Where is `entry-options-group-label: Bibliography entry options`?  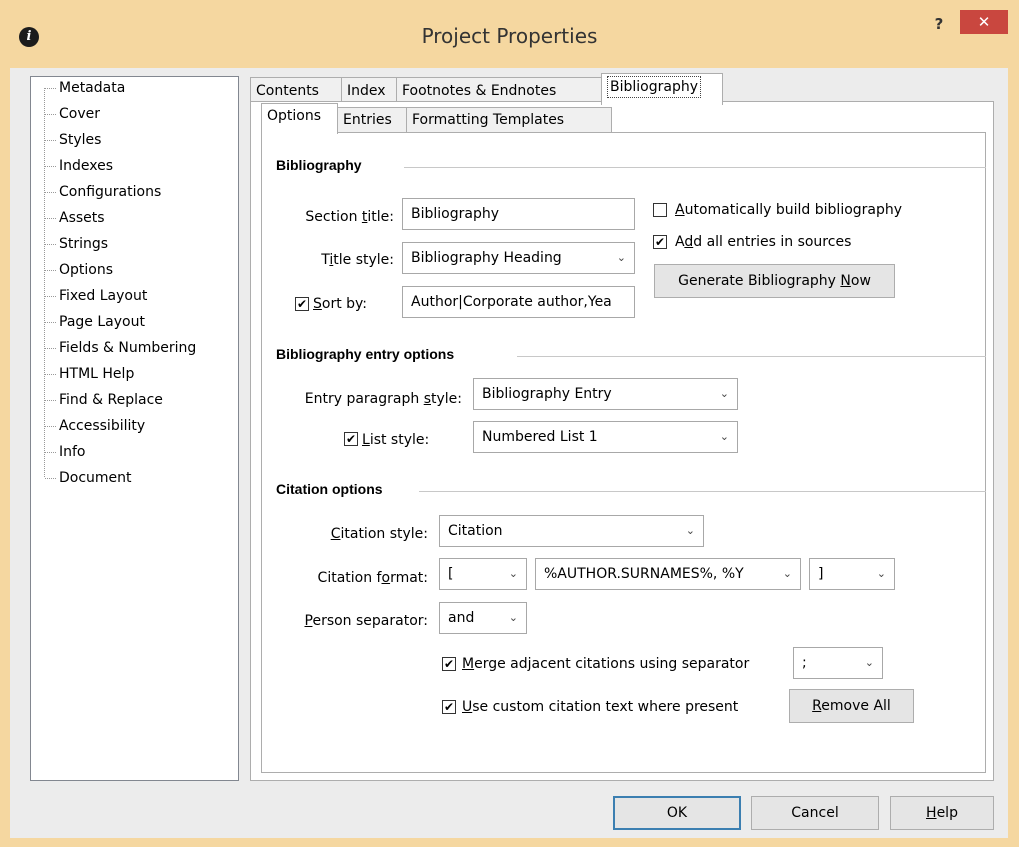
entry-options-group-label: Bibliography entry options is located at coordinates (365, 354).